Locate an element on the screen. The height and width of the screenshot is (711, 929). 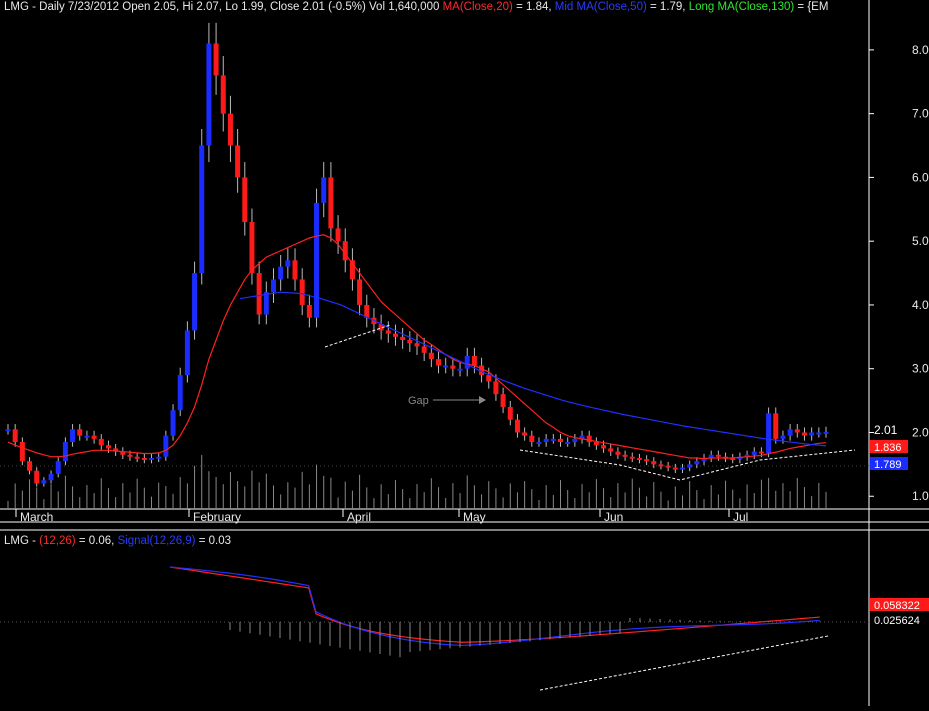
header-ma130: Long MA(Close,130) is located at coordinates (741, 7).